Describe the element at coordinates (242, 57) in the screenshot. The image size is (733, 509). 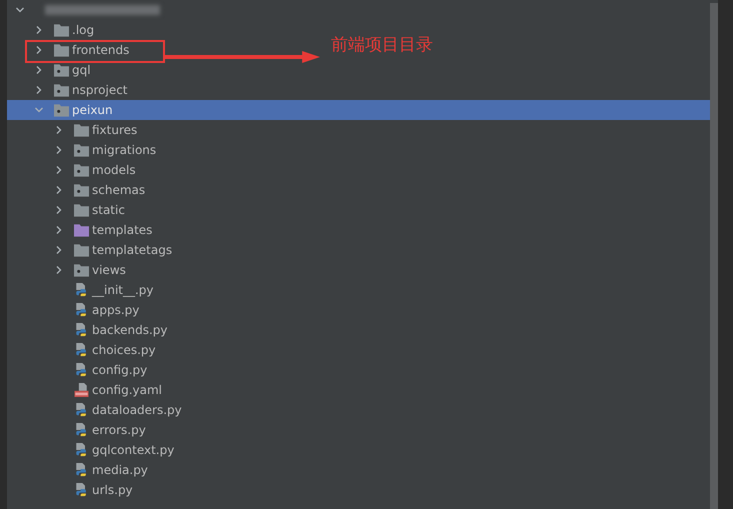
I see `arrow-icon` at that location.